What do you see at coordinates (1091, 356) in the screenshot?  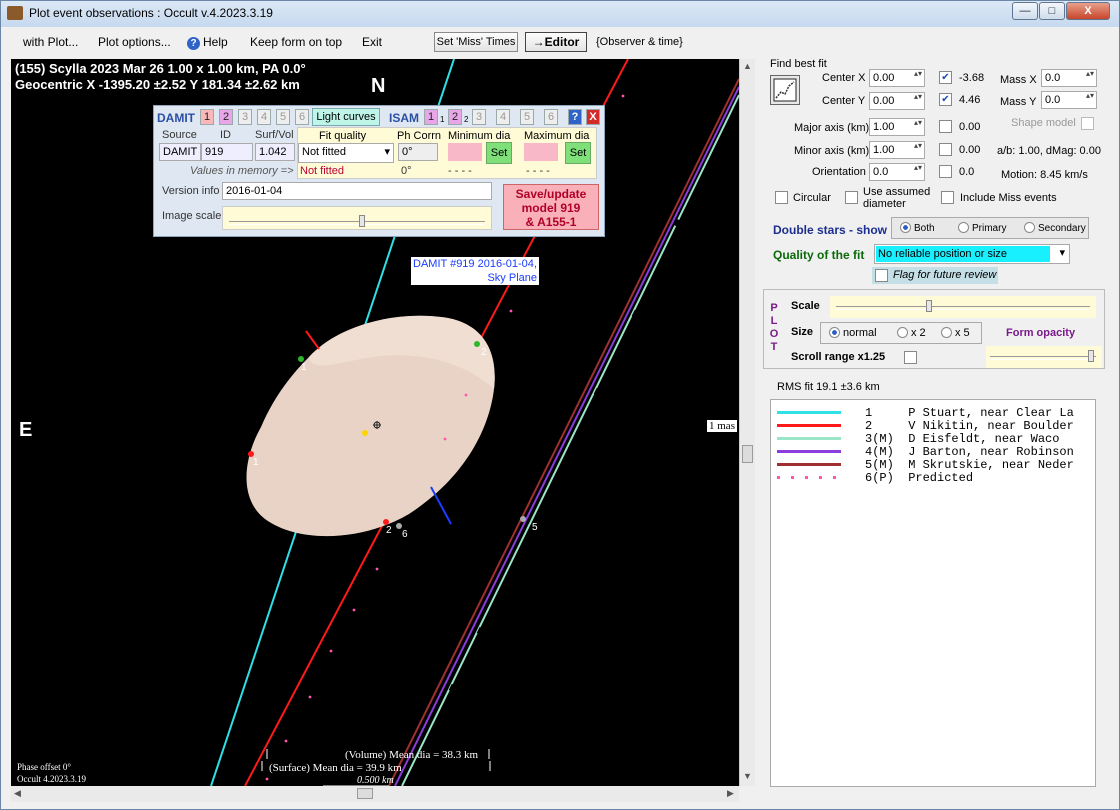 I see `form-opacity-thumb` at bounding box center [1091, 356].